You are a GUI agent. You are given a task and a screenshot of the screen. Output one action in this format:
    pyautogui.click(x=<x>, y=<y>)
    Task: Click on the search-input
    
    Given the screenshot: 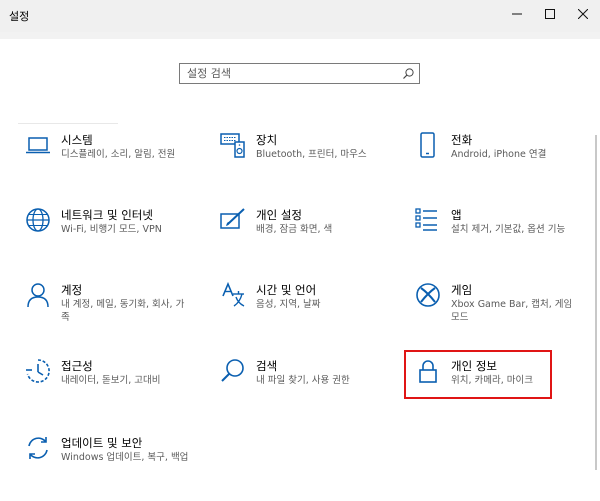 What is the action you would take?
    pyautogui.click(x=287, y=73)
    